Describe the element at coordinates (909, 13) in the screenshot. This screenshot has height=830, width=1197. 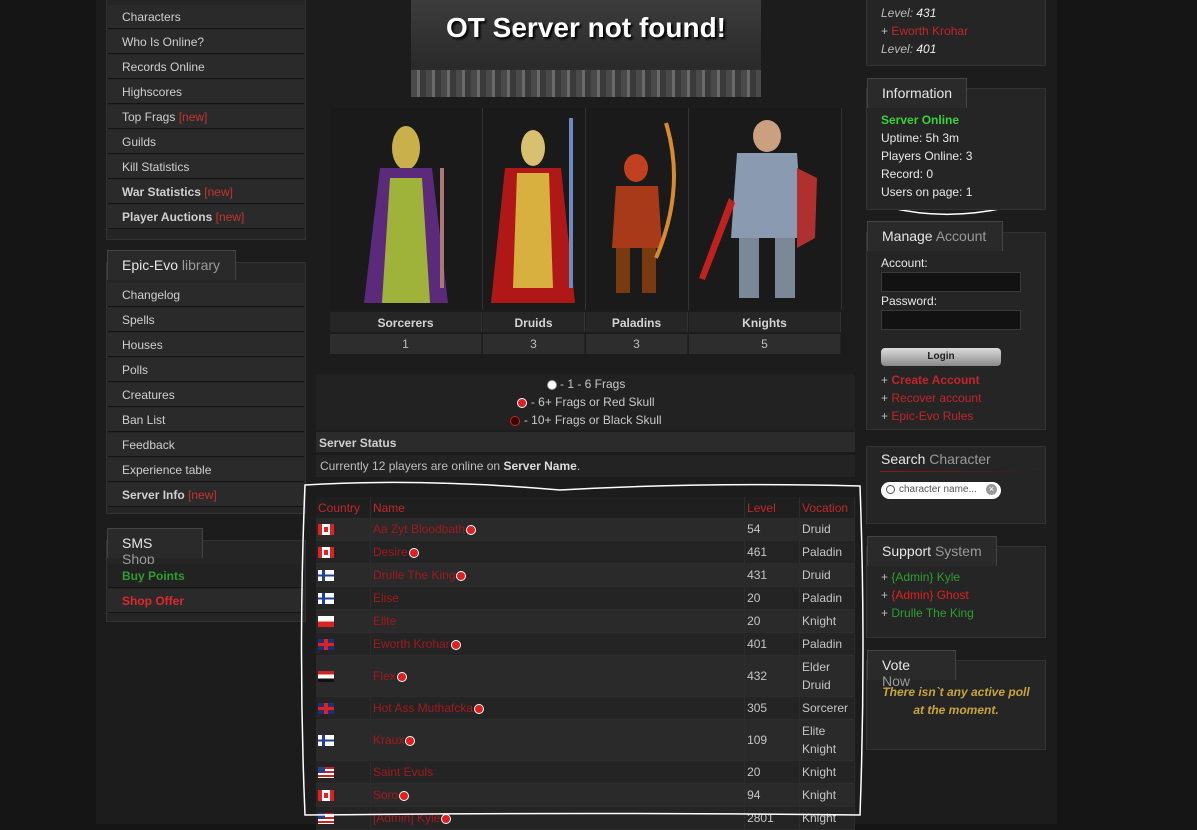
I see `level-line-1: Level: 431` at that location.